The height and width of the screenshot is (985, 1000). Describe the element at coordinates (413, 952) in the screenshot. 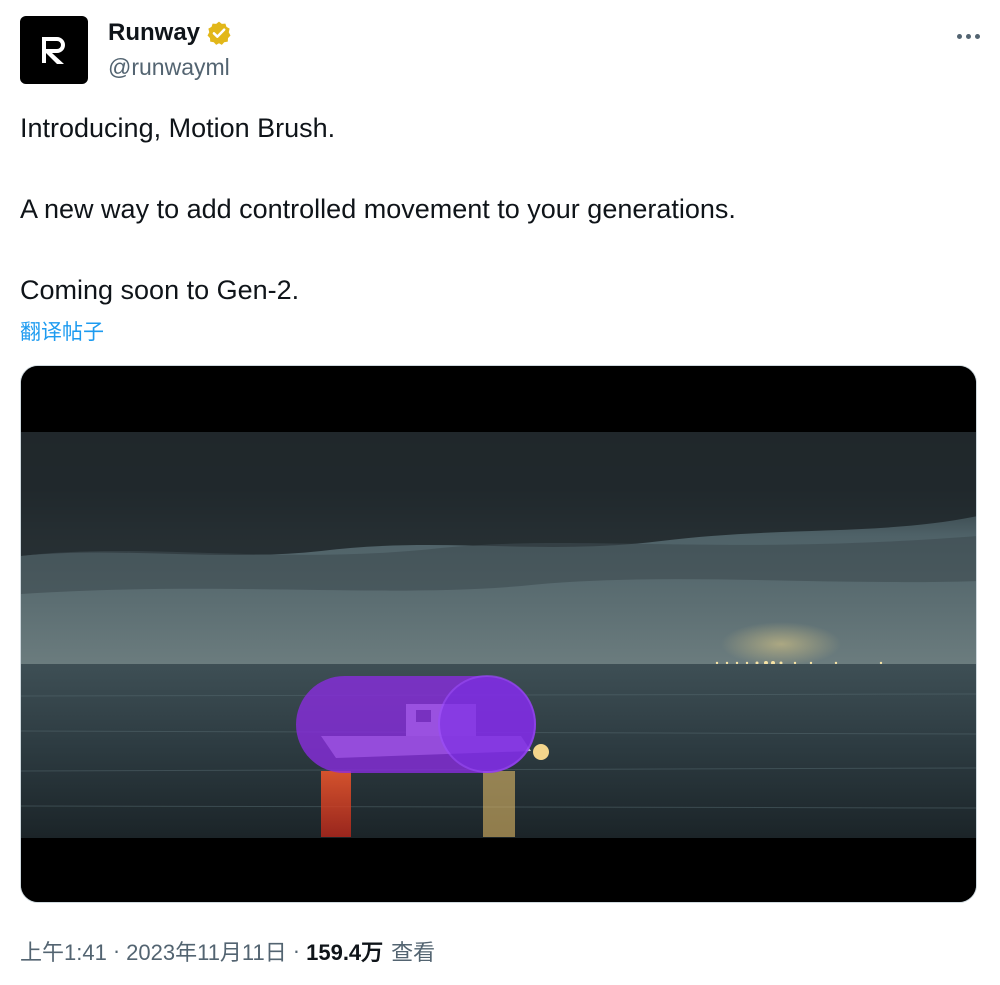

I see `views-label: 查看` at that location.